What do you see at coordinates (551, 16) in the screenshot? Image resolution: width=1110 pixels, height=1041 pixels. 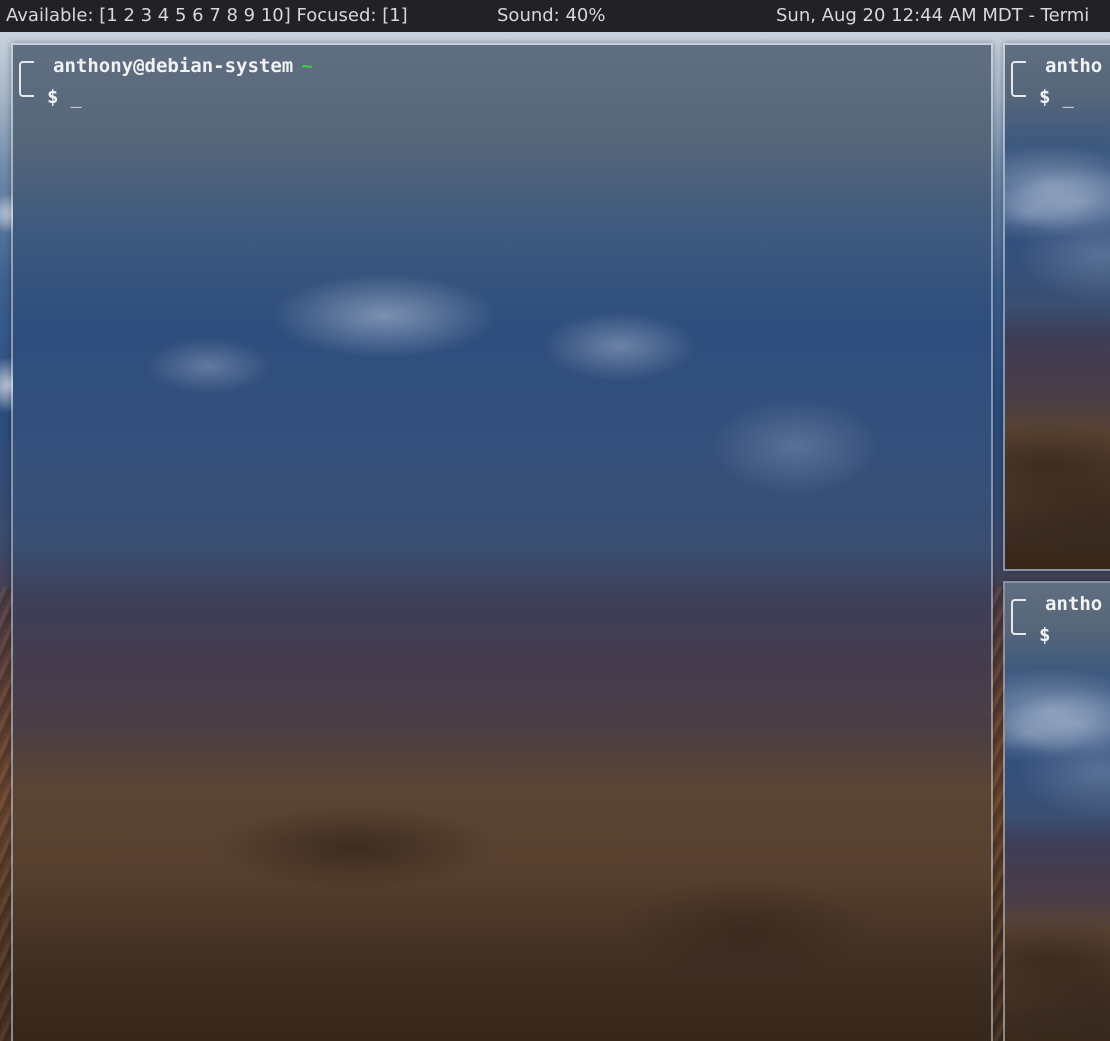 I see `sound-indicator: Sound: 40%` at bounding box center [551, 16].